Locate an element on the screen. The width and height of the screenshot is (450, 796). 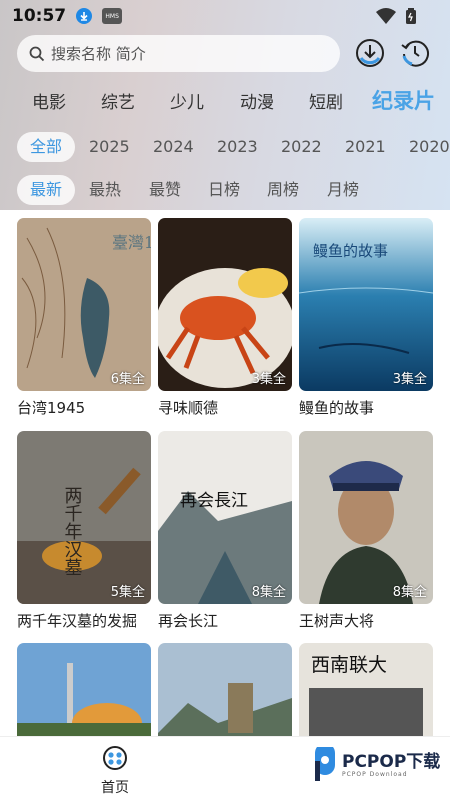
poster-text: 再会長江 is located at coordinates (214, 501).